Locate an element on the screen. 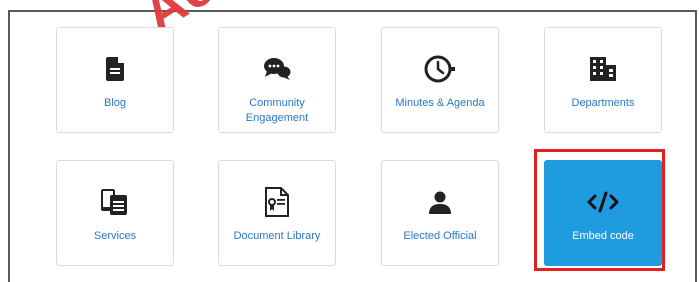 The image size is (699, 282). tile-label: Blog is located at coordinates (115, 103).